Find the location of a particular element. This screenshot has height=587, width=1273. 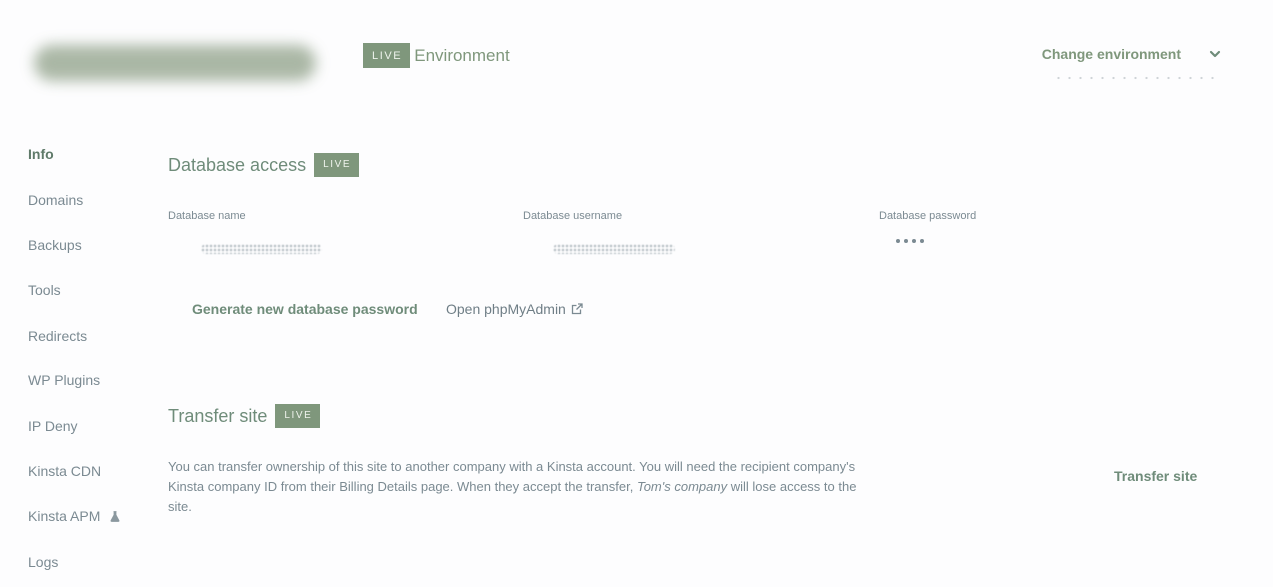

database-username-value-redacted is located at coordinates (614, 249).